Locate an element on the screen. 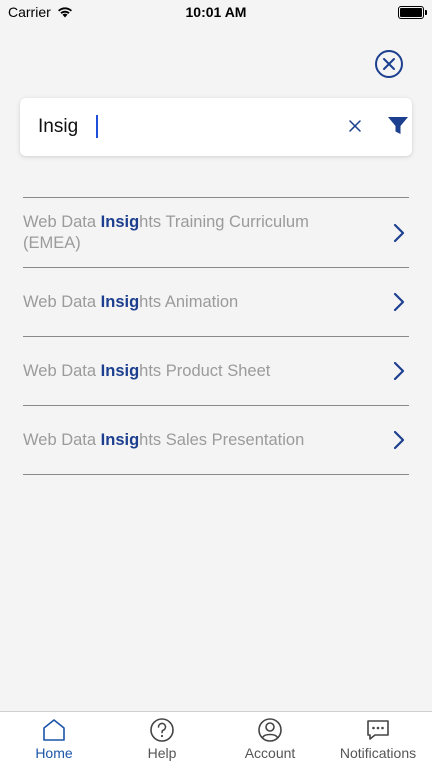  close-icon is located at coordinates (389, 64).